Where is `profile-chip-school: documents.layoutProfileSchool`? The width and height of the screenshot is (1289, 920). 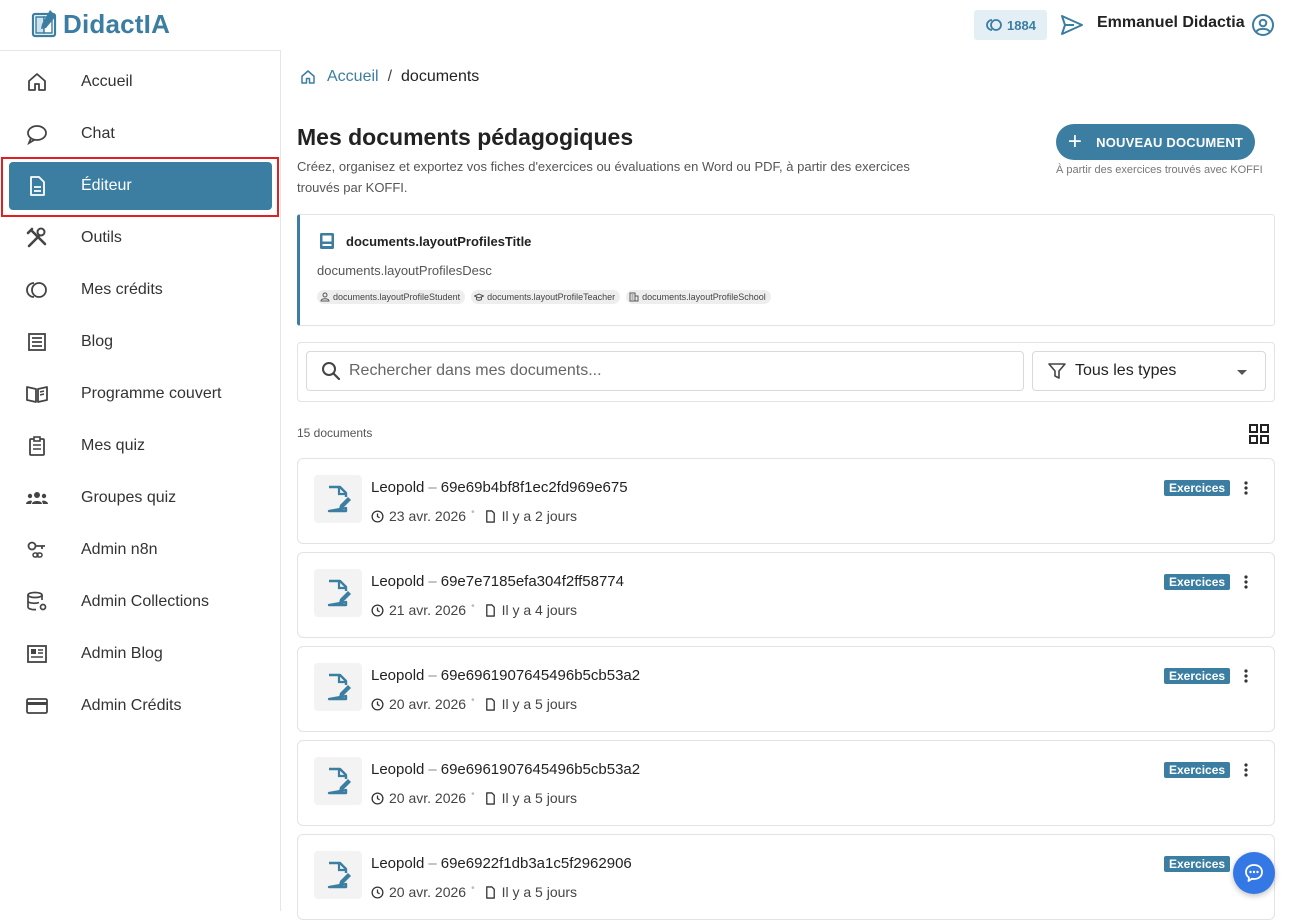 profile-chip-school: documents.layoutProfileSchool is located at coordinates (698, 297).